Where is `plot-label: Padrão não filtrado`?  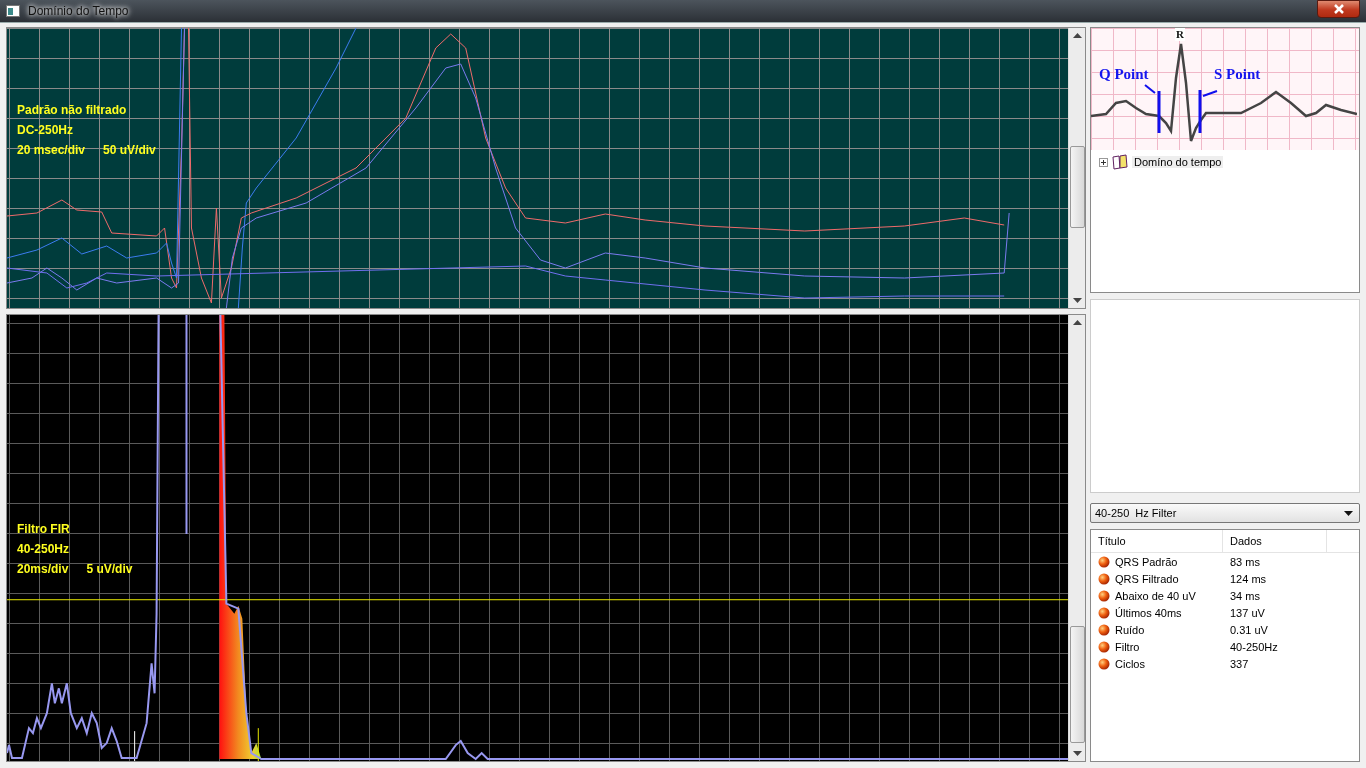 plot-label: Padrão não filtrado is located at coordinates (72, 110).